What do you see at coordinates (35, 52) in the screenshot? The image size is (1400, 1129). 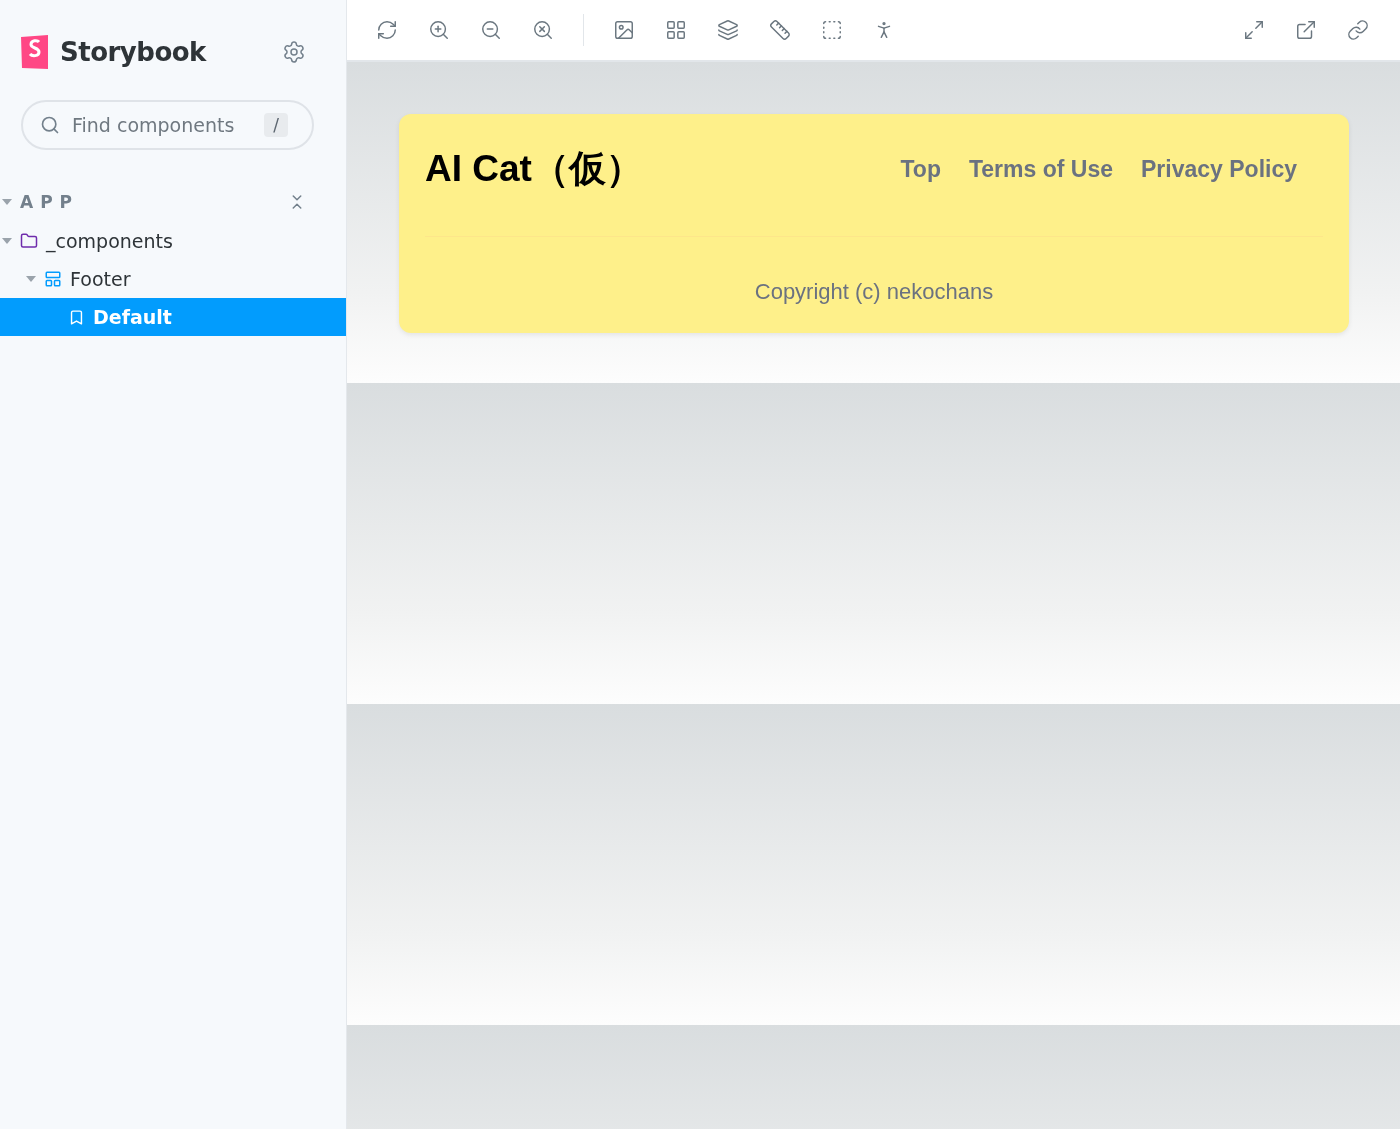 I see `logo-icon` at bounding box center [35, 52].